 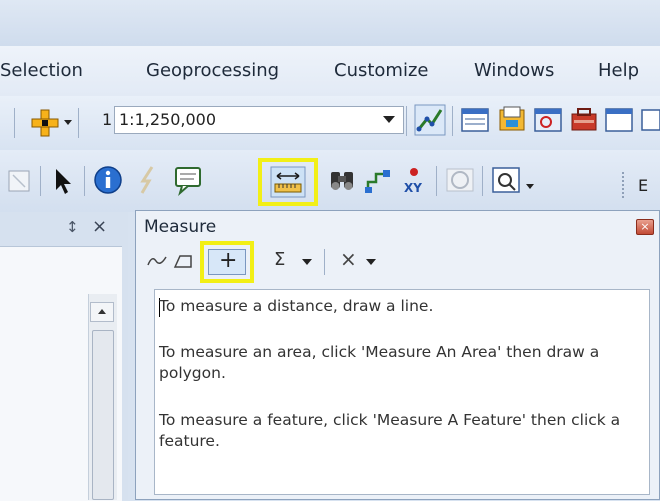 I want to click on show-total-icon: Σ, so click(x=279, y=259).